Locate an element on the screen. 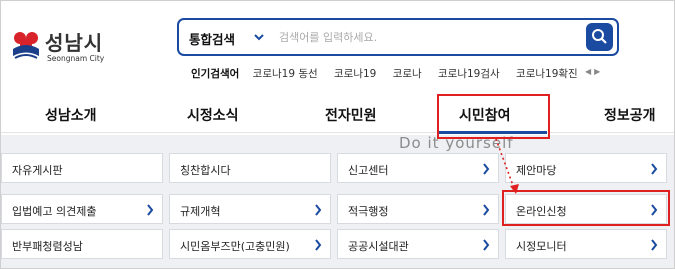 The image size is (675, 269). site-logo: 성남시 Seongnam City is located at coordinates (64, 45).